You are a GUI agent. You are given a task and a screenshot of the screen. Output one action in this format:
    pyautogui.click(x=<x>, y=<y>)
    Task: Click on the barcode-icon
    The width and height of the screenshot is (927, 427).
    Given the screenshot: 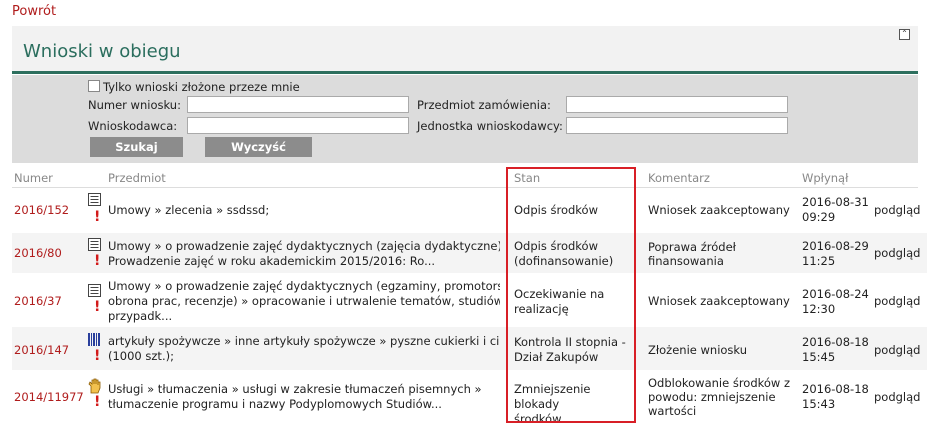 What is the action you would take?
    pyautogui.click(x=94, y=339)
    